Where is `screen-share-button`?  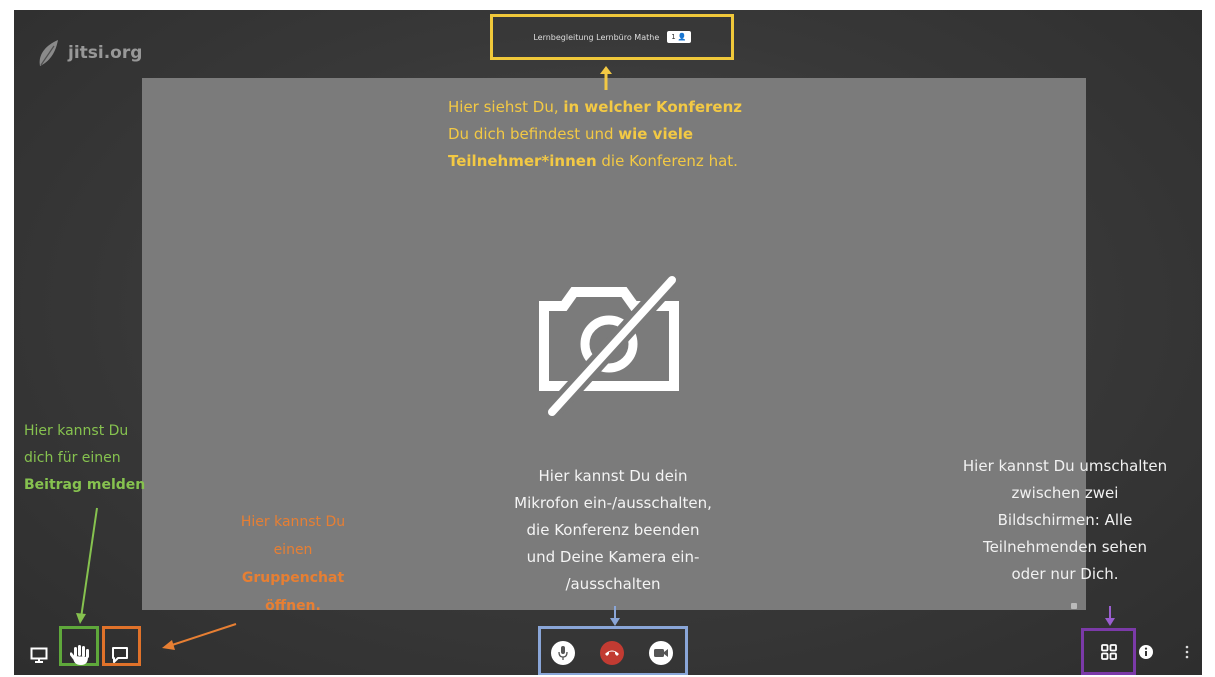
screen-share-button is located at coordinates (39, 655).